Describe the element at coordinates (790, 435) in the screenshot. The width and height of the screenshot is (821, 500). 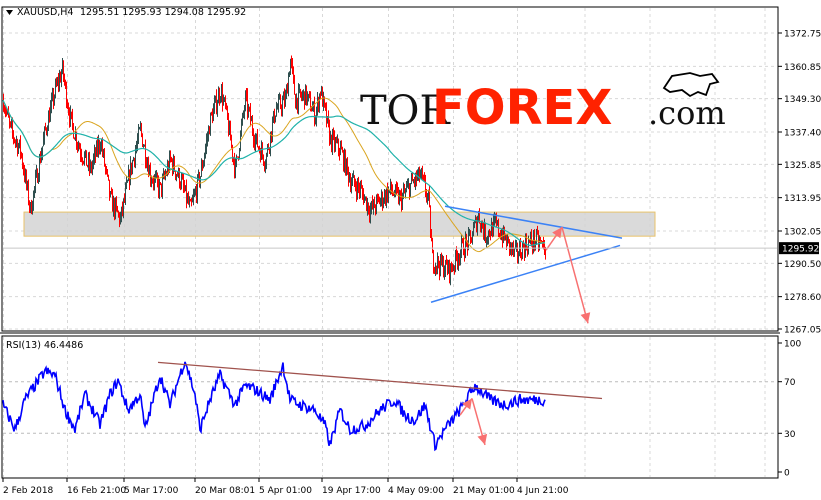
I see `rsi-tick-label: 30` at that location.